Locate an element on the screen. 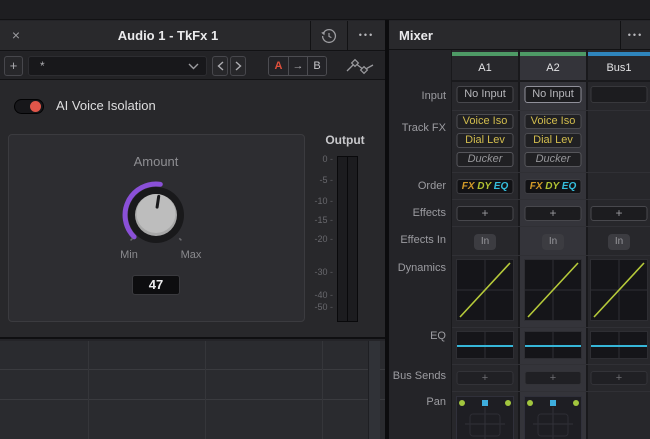 This screenshot has height=439, width=650. automation-keyframe-button is located at coordinates (360, 66).